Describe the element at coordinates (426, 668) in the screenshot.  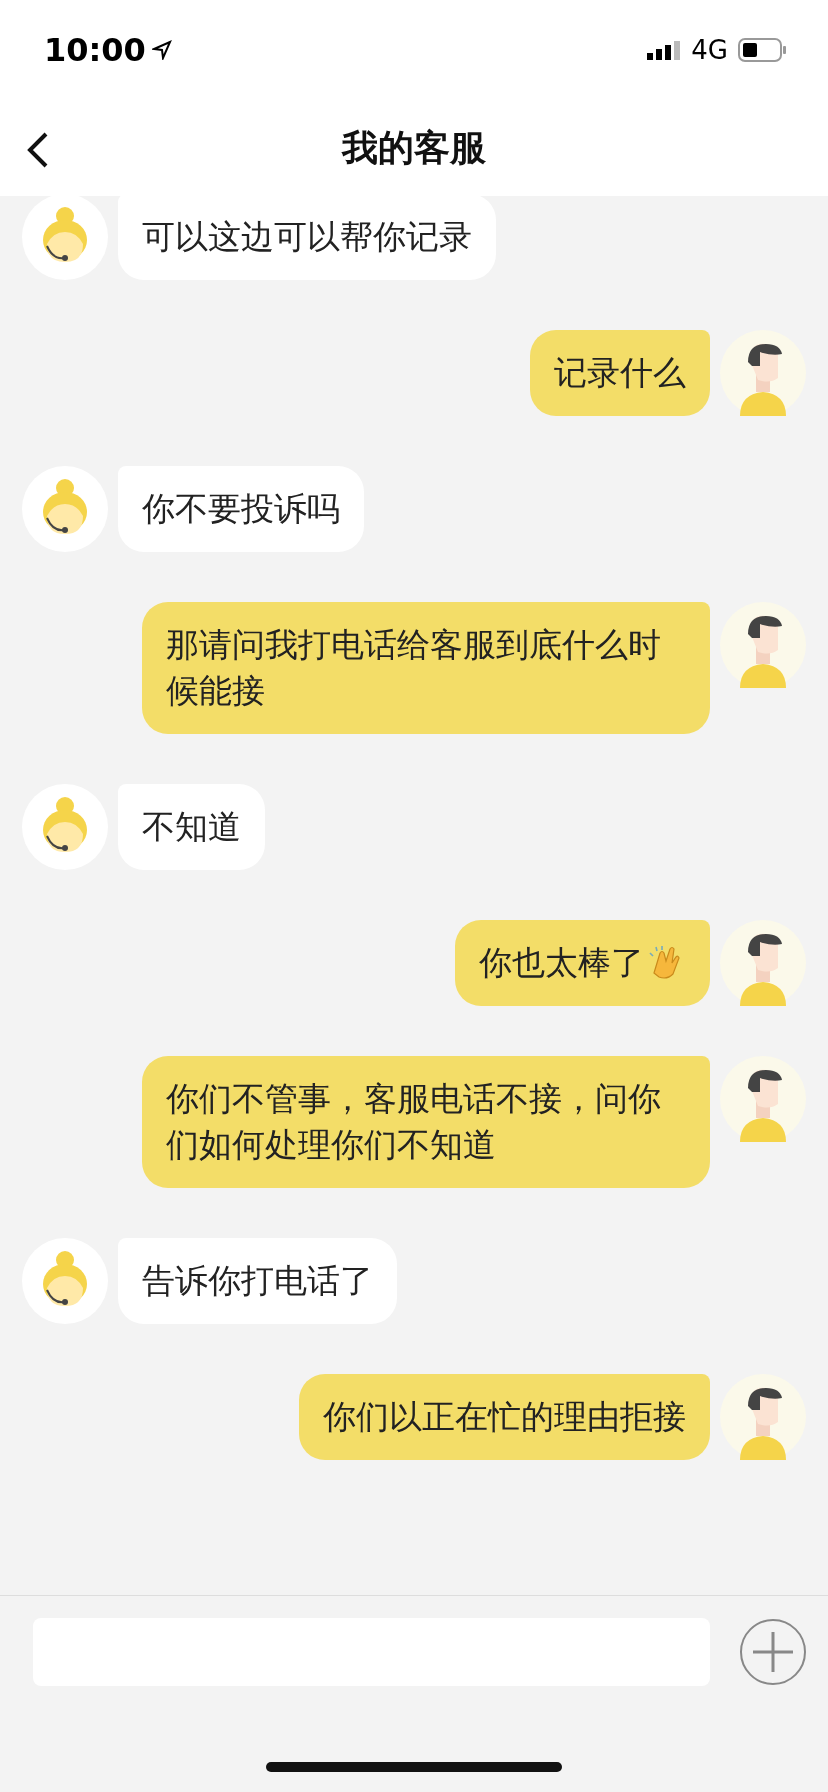
I see `message-bubble: 那请问我打电话给客服到底什么时候能接` at that location.